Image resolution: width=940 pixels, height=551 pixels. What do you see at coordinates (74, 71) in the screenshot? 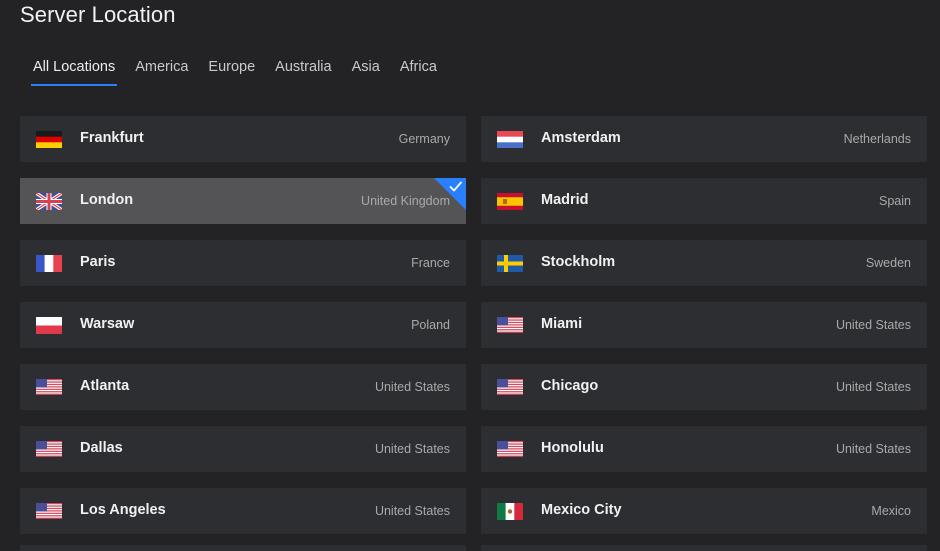
I see `tab-all-locations: All Locations` at bounding box center [74, 71].